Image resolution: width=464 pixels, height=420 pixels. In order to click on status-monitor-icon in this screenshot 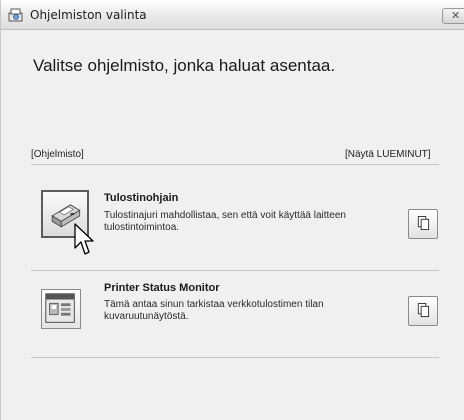, I will do `click(60, 308)`.